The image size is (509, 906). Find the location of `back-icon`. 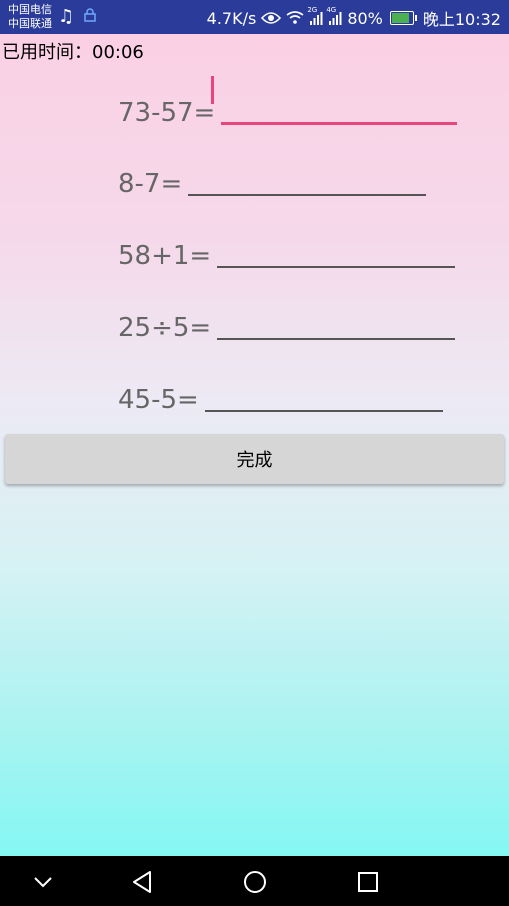

back-icon is located at coordinates (142, 882).